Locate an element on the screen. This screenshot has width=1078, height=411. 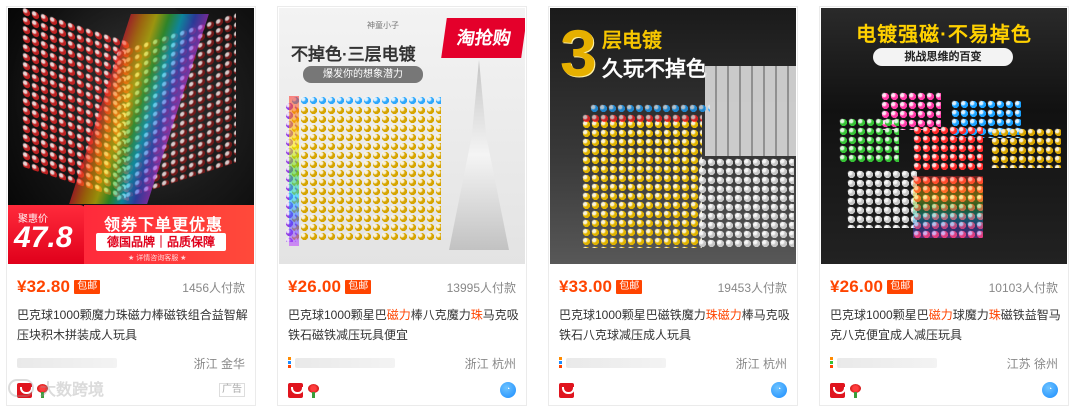
image-headline: 电镀强磁·不易掉色 is located at coordinates (944, 35).